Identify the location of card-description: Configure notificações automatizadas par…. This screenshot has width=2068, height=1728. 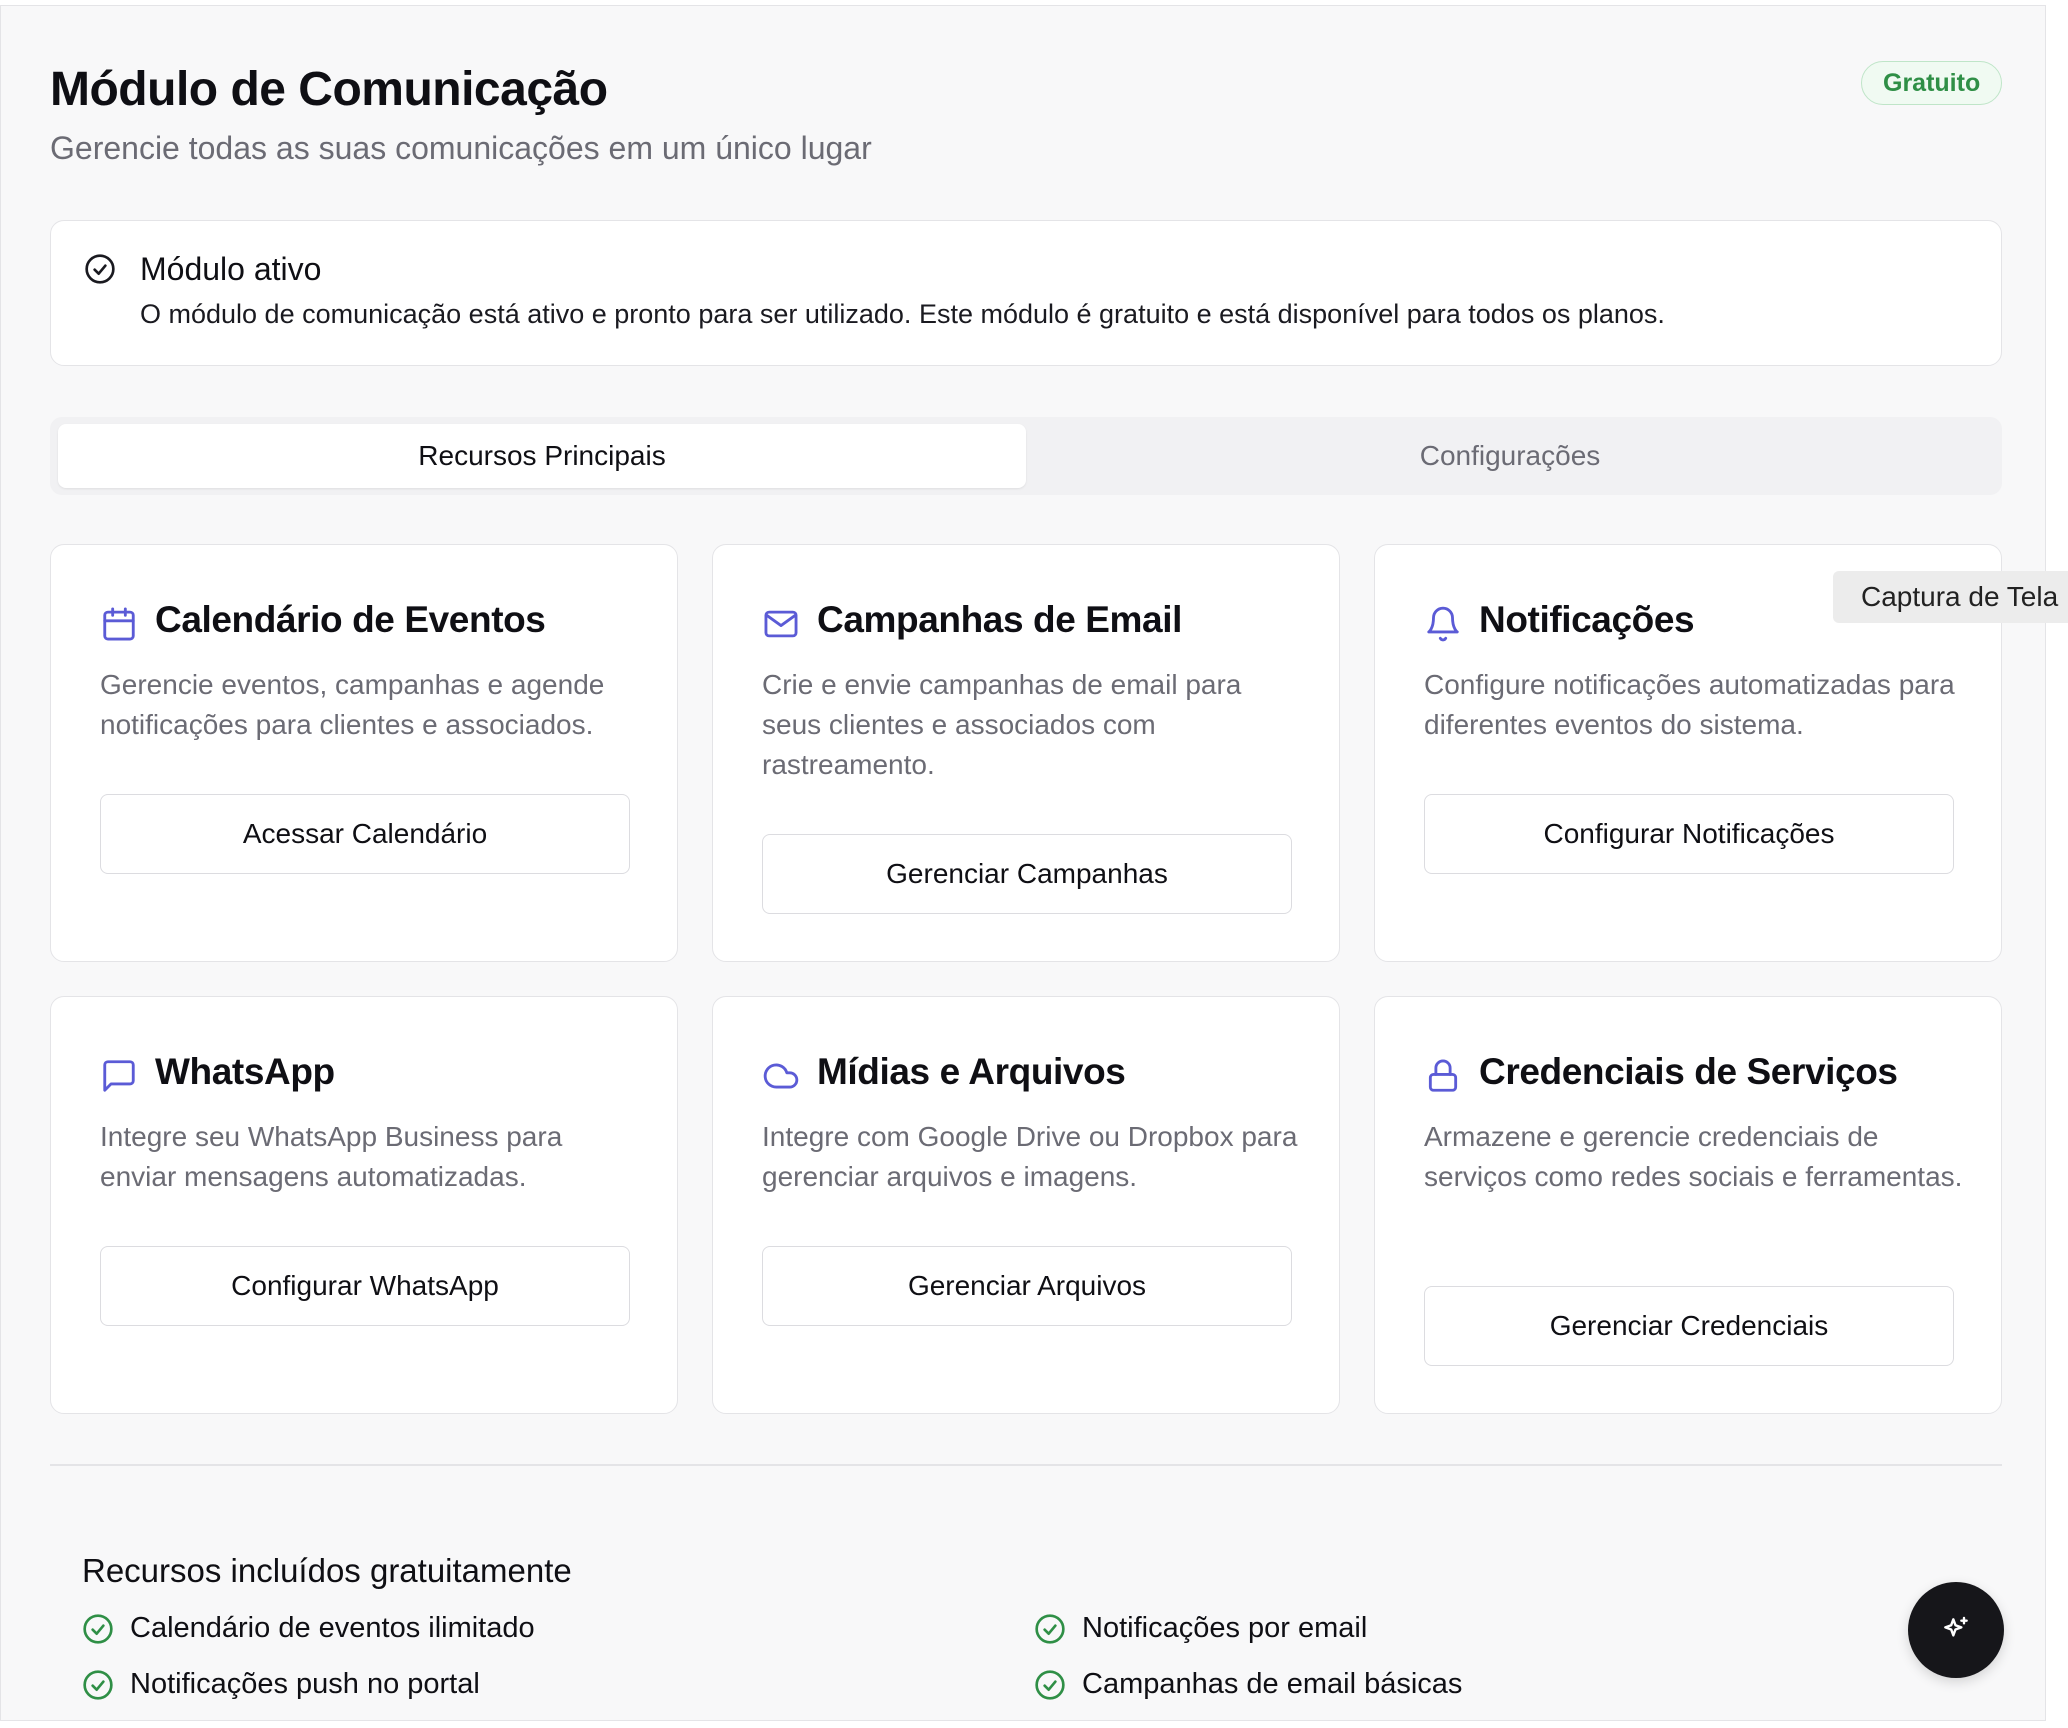
(1689, 704).